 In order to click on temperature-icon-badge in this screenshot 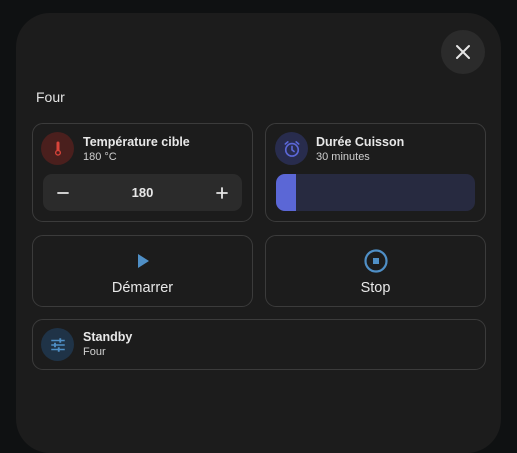, I will do `click(57, 148)`.